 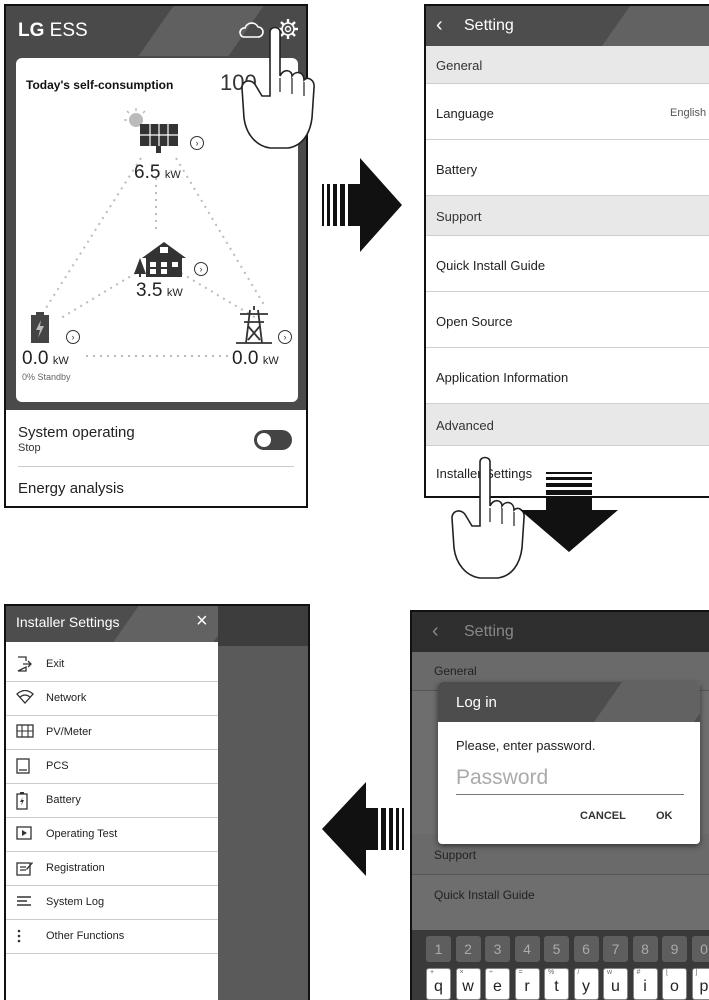 I want to click on drawer-header: Installer Settings ×, so click(x=112, y=624).